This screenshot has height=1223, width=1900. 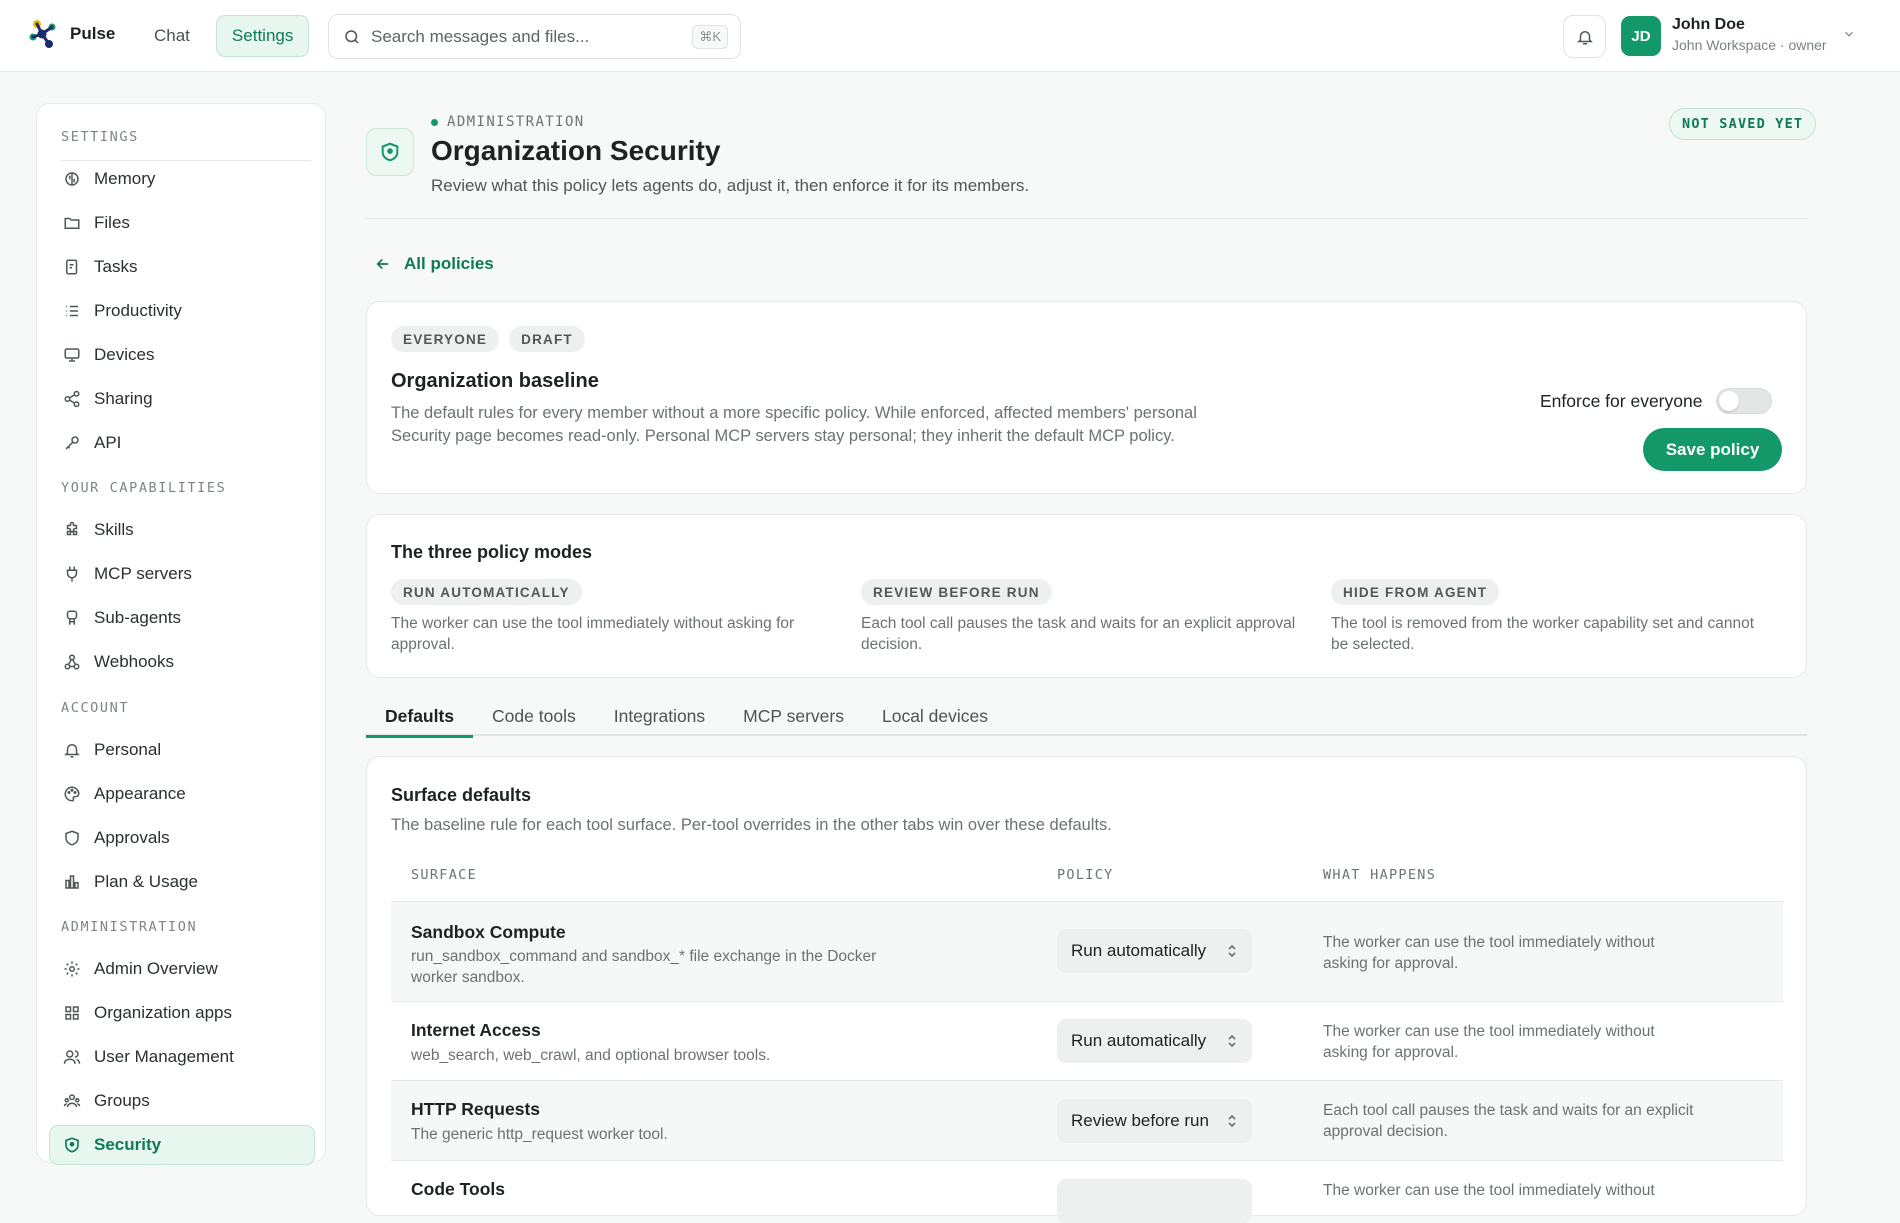 What do you see at coordinates (182, 179) in the screenshot?
I see `sidebar-item-memory: Memory` at bounding box center [182, 179].